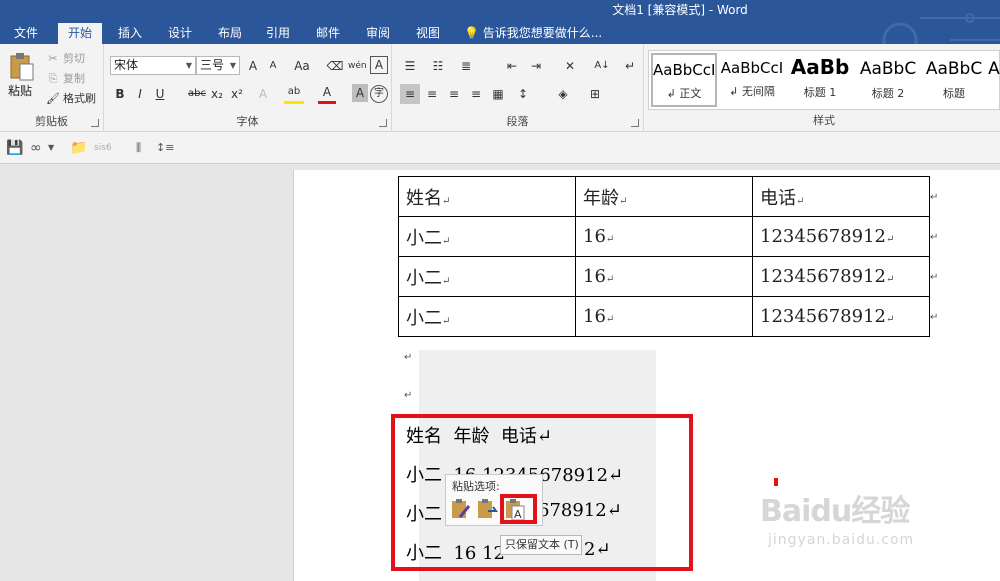 The height and width of the screenshot is (581, 1000). I want to click on clipboard-launcher-icon, so click(95, 123).